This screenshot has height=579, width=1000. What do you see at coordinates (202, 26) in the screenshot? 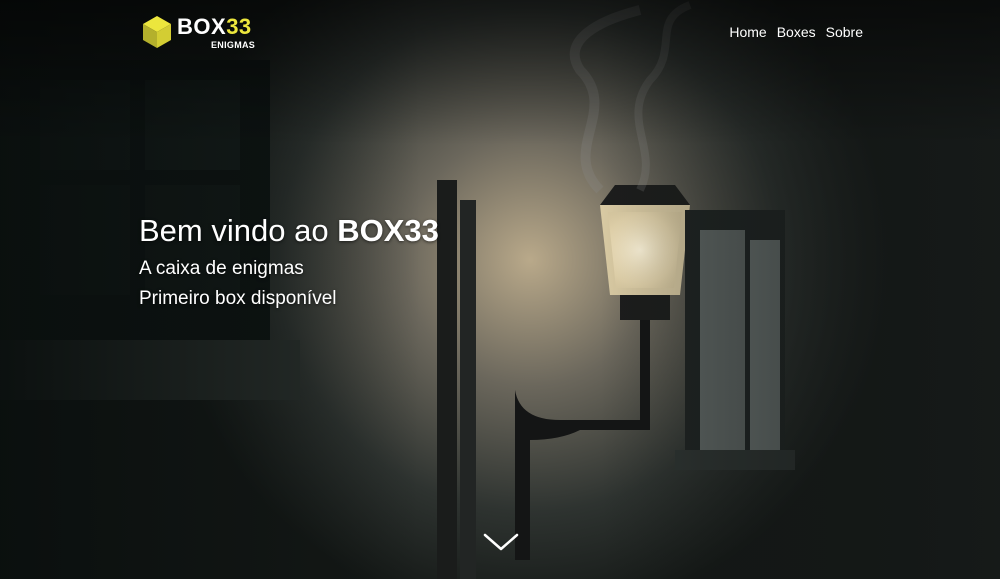
I see `logo-text-box: BOX` at bounding box center [202, 26].